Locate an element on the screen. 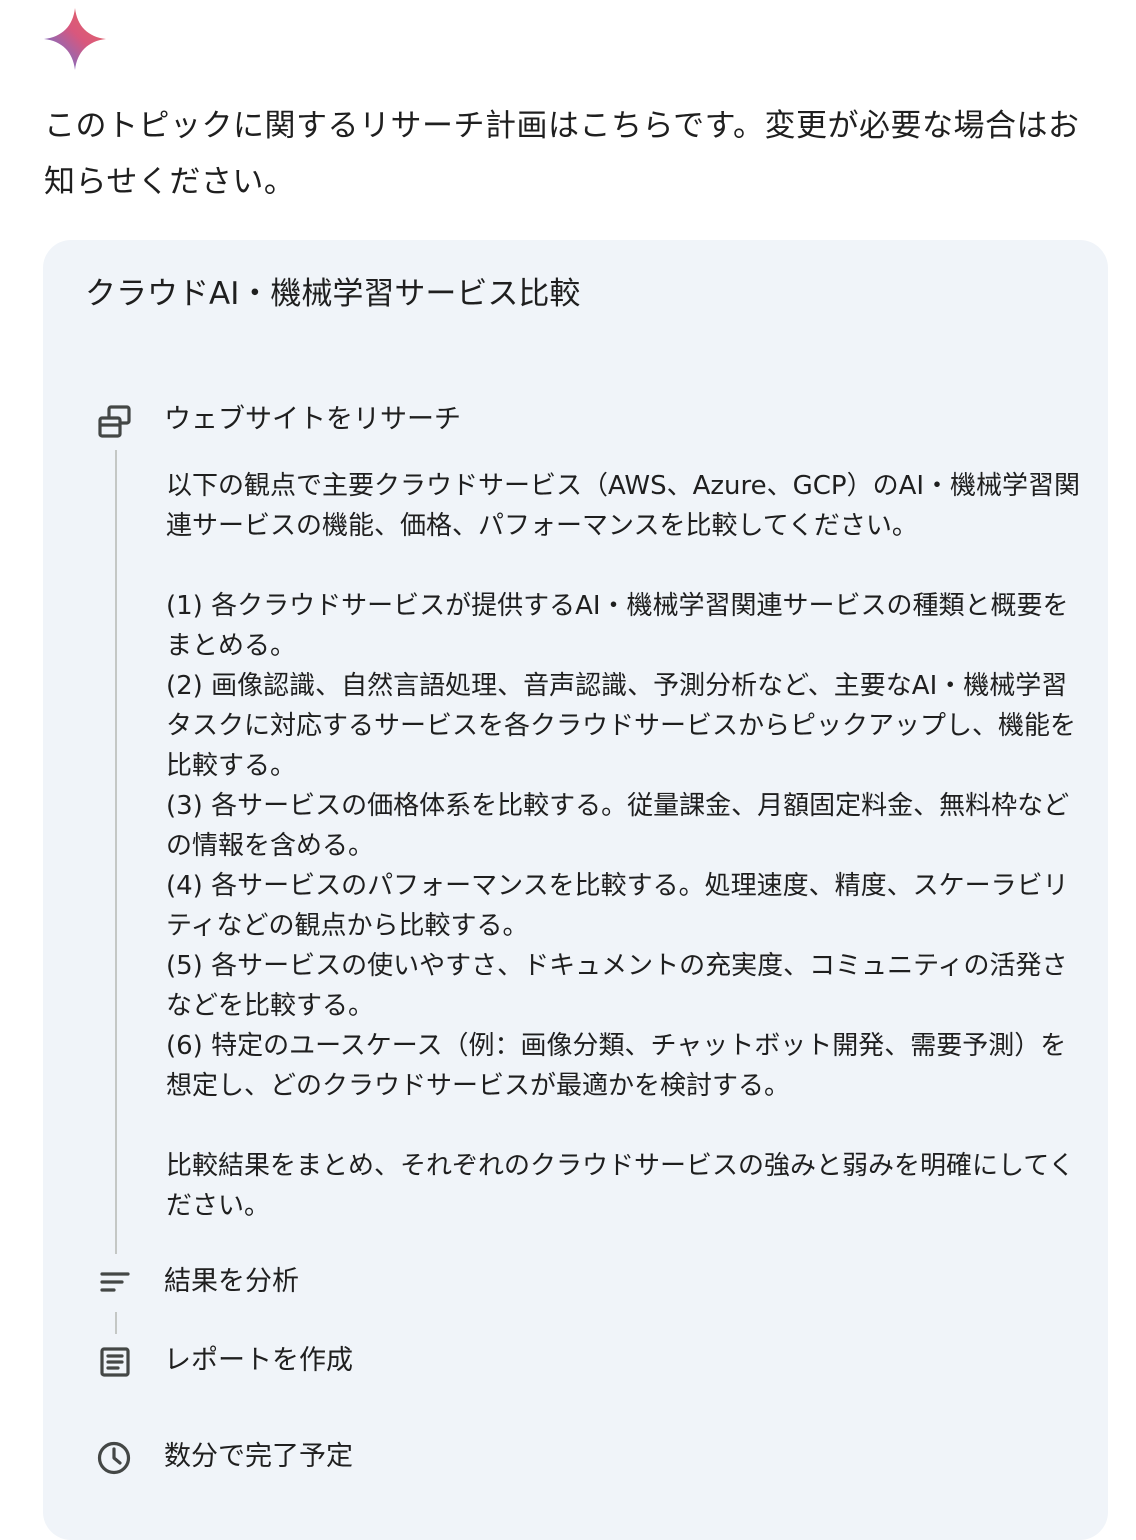 This screenshot has width=1136, height=1540. timeline-line-short is located at coordinates (116, 1323).